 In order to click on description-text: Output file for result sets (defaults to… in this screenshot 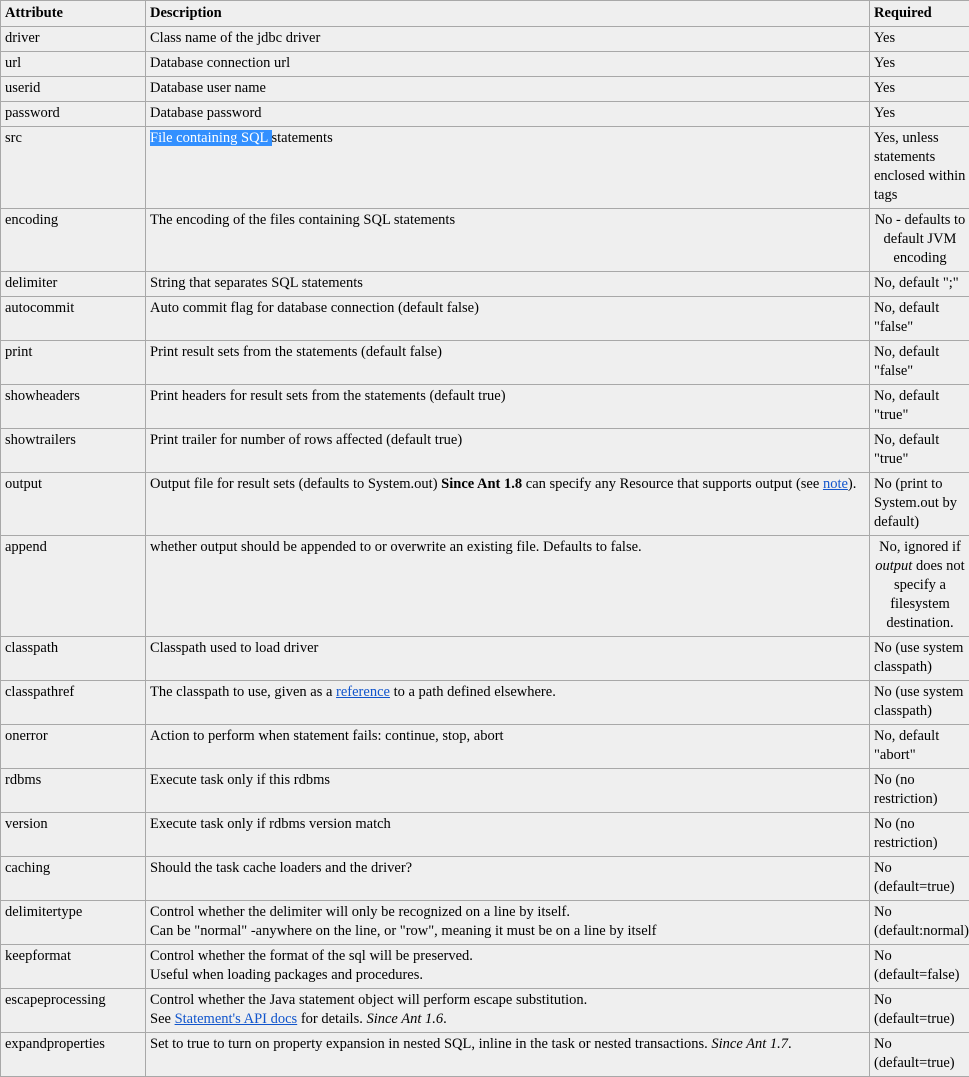, I will do `click(295, 484)`.